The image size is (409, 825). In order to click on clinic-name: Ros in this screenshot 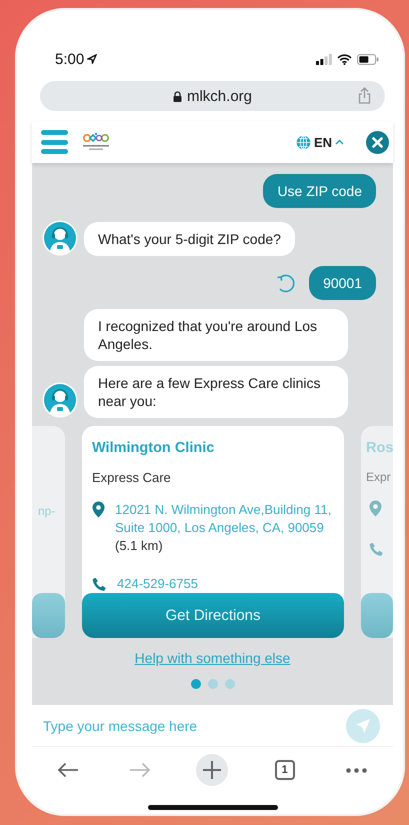, I will do `click(379, 448)`.